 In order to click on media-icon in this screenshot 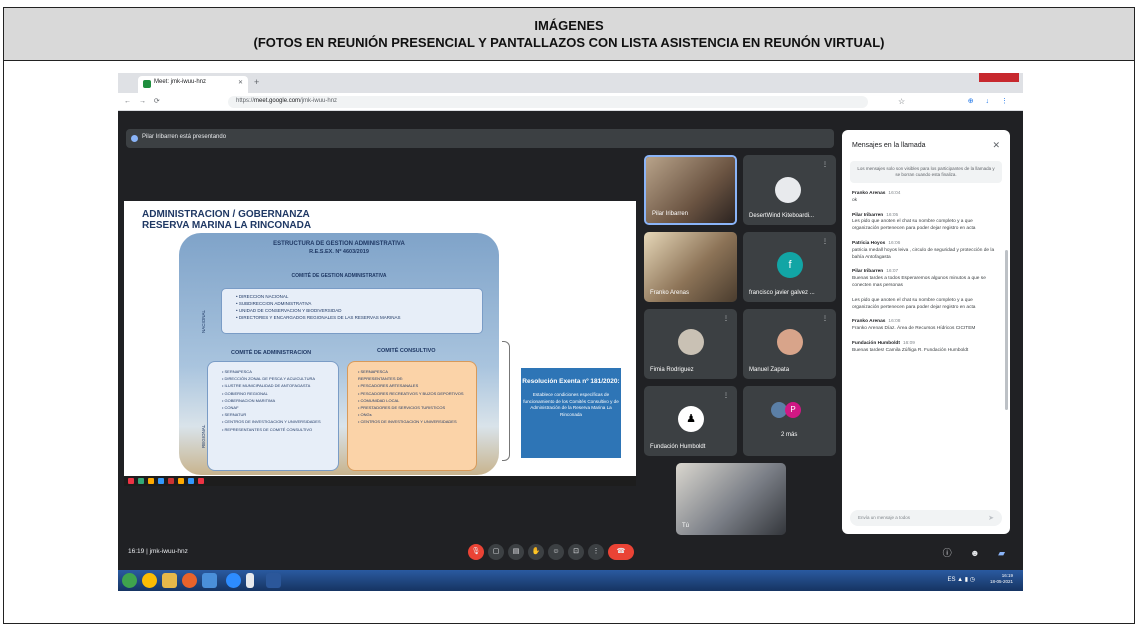, I will do `click(189, 580)`.